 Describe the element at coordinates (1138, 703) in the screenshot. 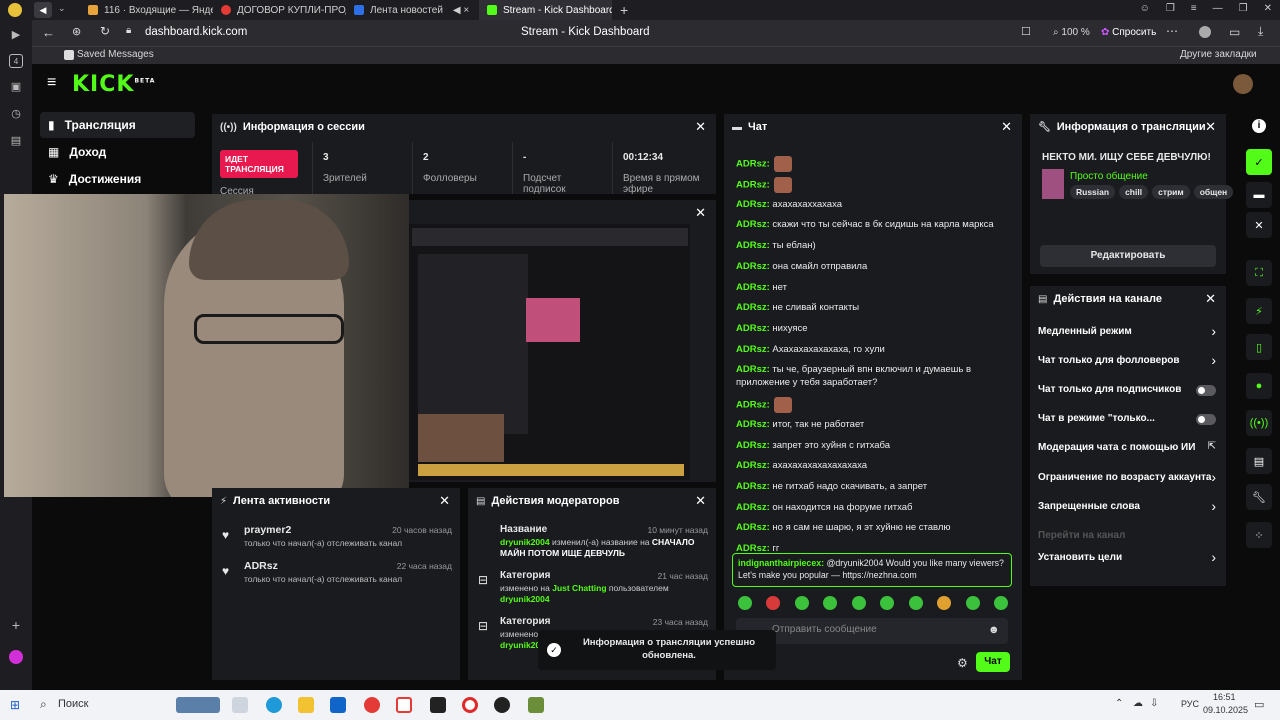

I see `onedrive-icon: ☁` at that location.